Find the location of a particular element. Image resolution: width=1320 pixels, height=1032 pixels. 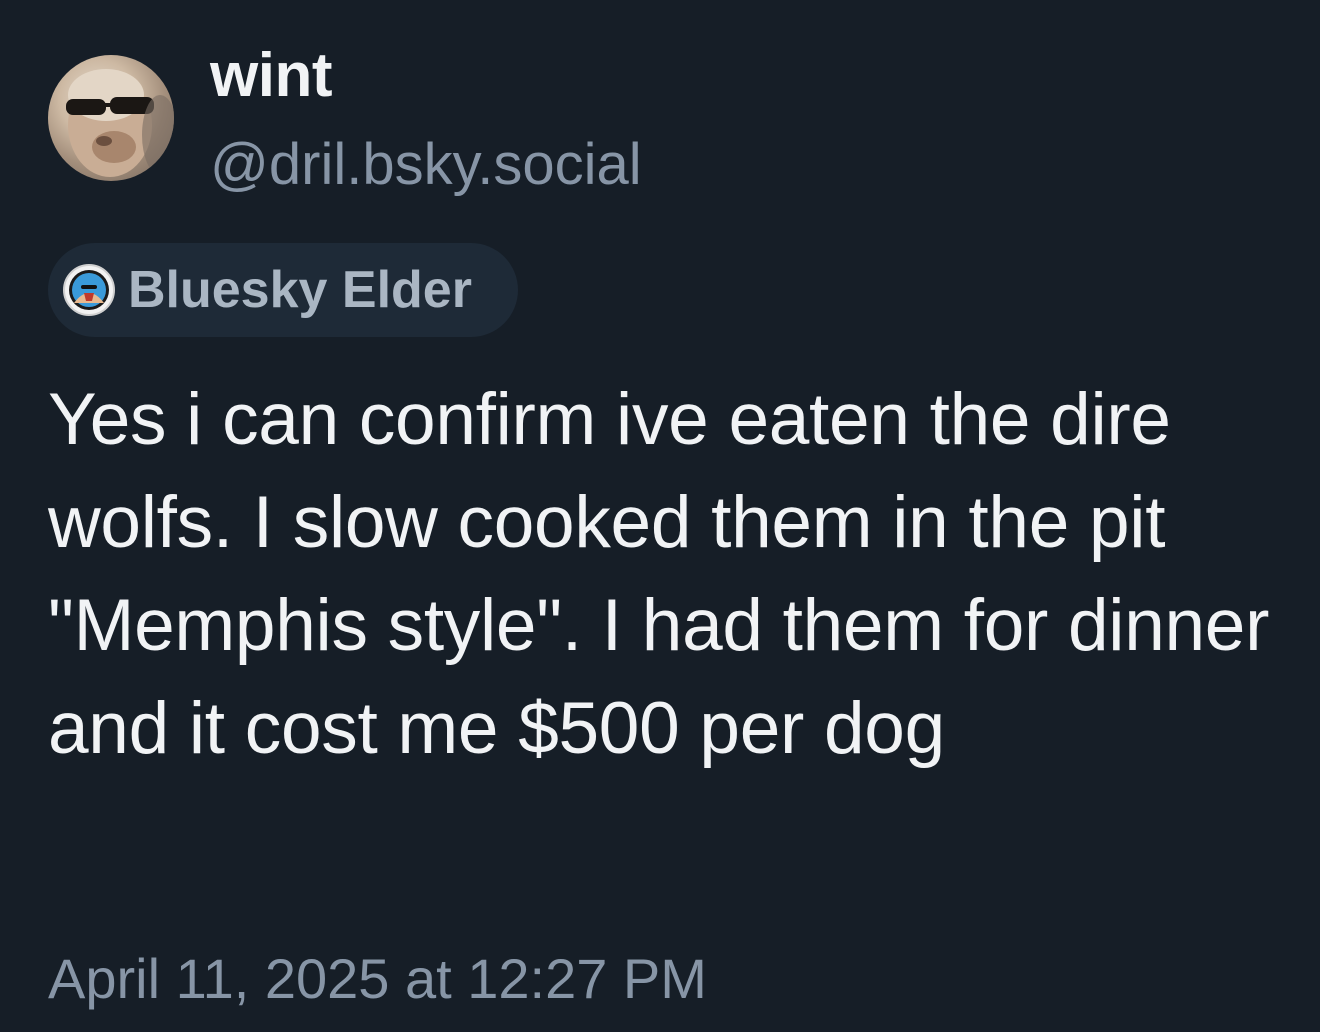

author-display-name: wint is located at coordinates (271, 76).